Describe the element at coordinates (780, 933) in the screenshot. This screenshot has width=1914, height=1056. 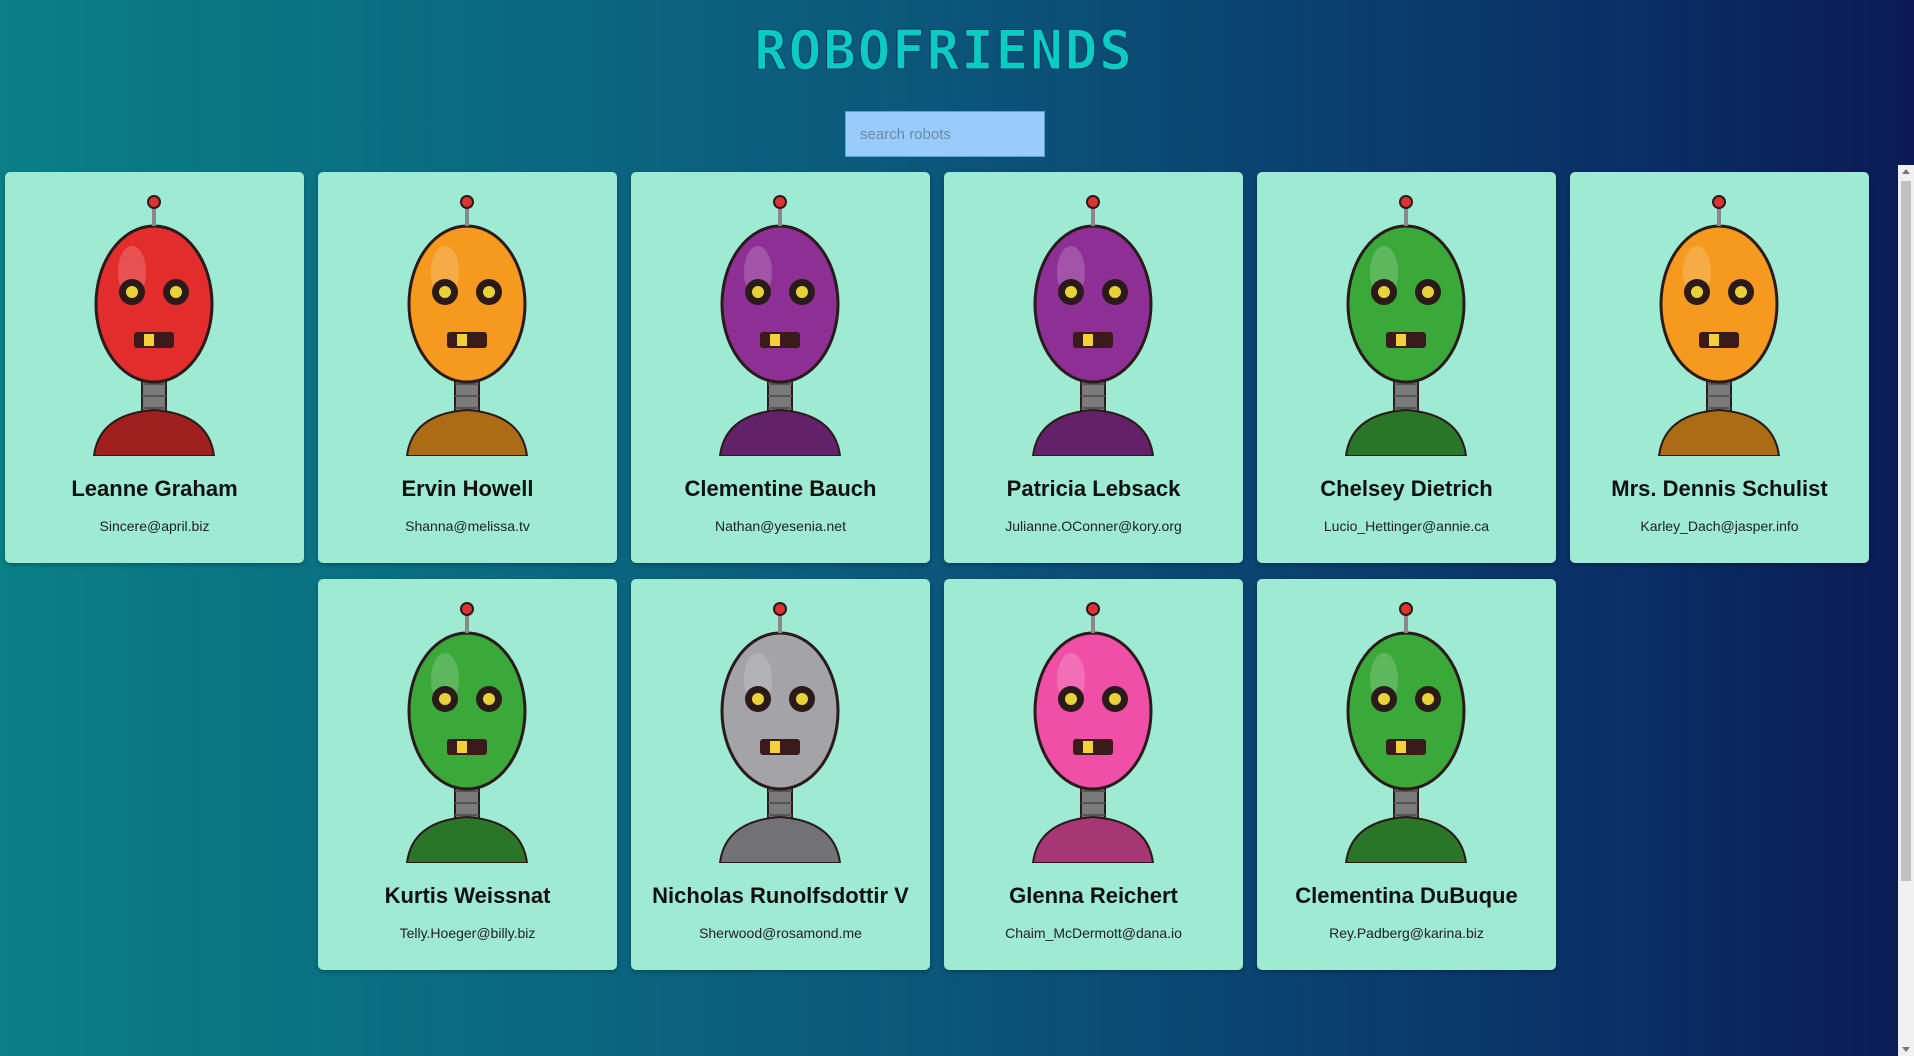
I see `robot-email: Sherwood@rosamond.me` at that location.